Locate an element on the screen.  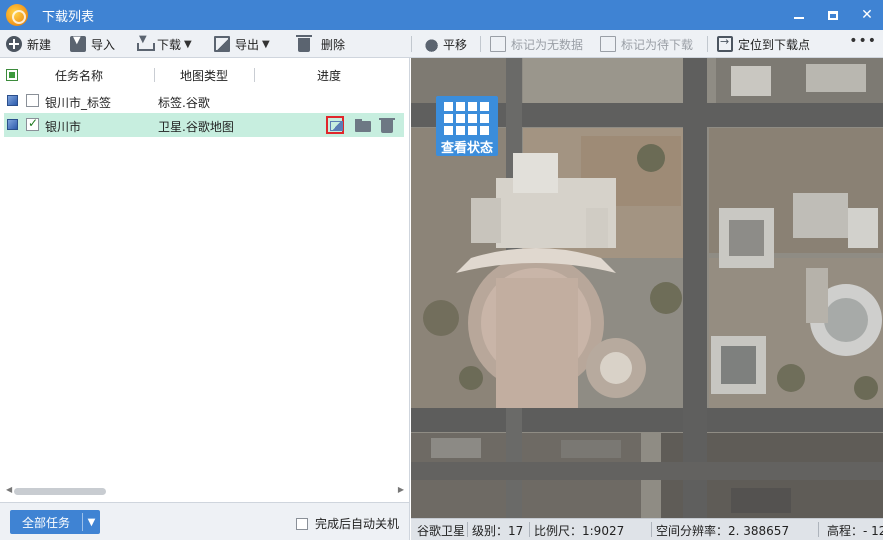
scroll-left-icon: ◀ is located at coordinates (9, 489).